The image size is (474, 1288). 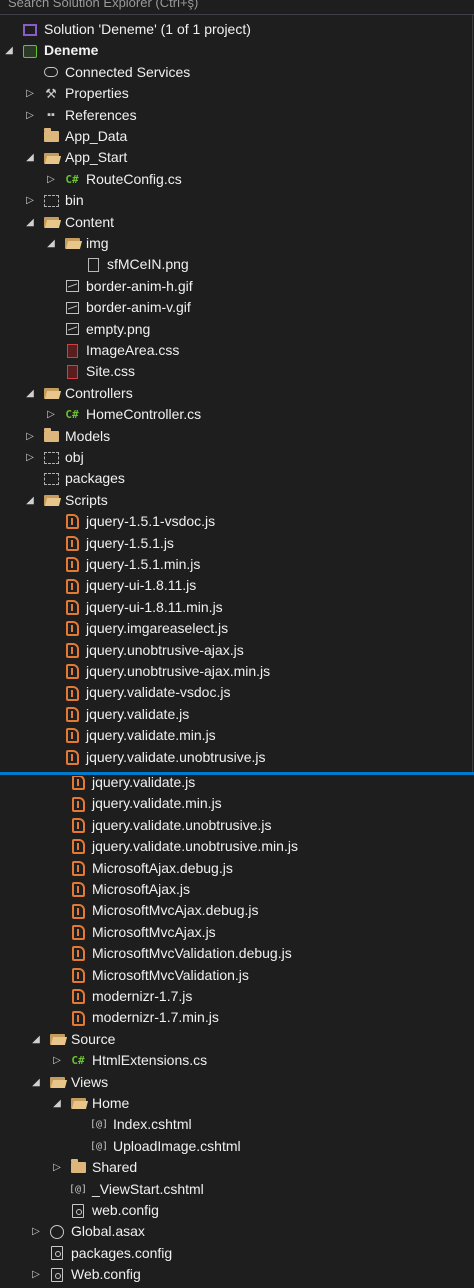 I want to click on tree-item: MicrosoftAjax.js, so click(x=237, y=889).